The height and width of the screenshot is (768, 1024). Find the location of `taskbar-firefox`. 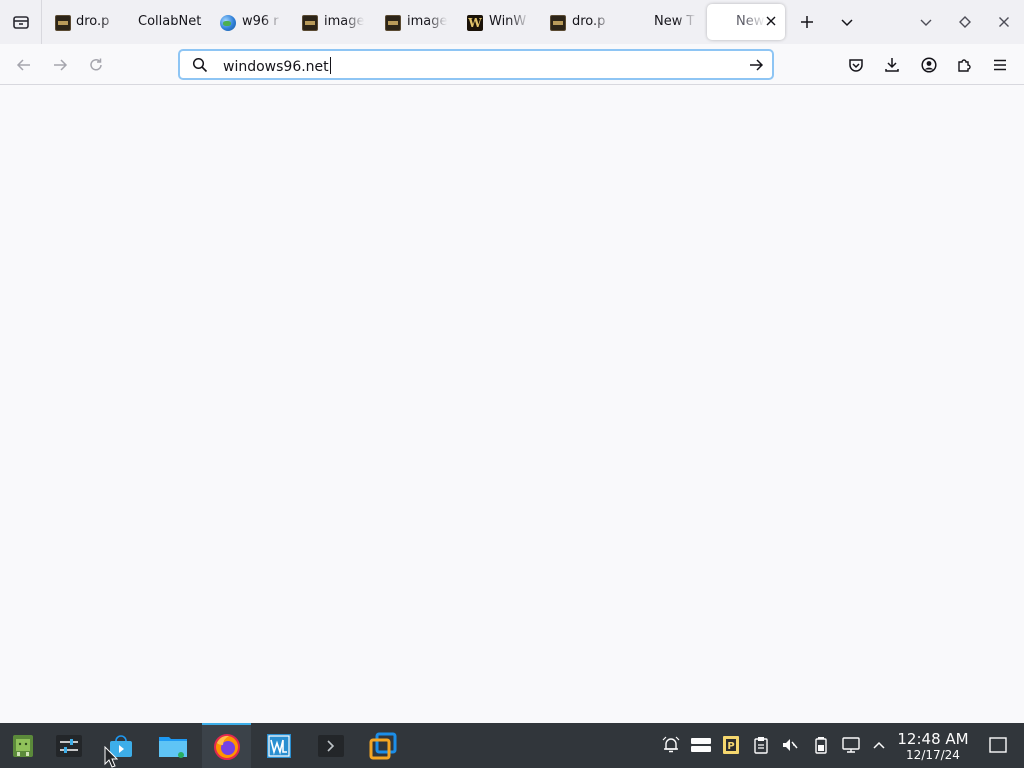

taskbar-firefox is located at coordinates (226, 745).